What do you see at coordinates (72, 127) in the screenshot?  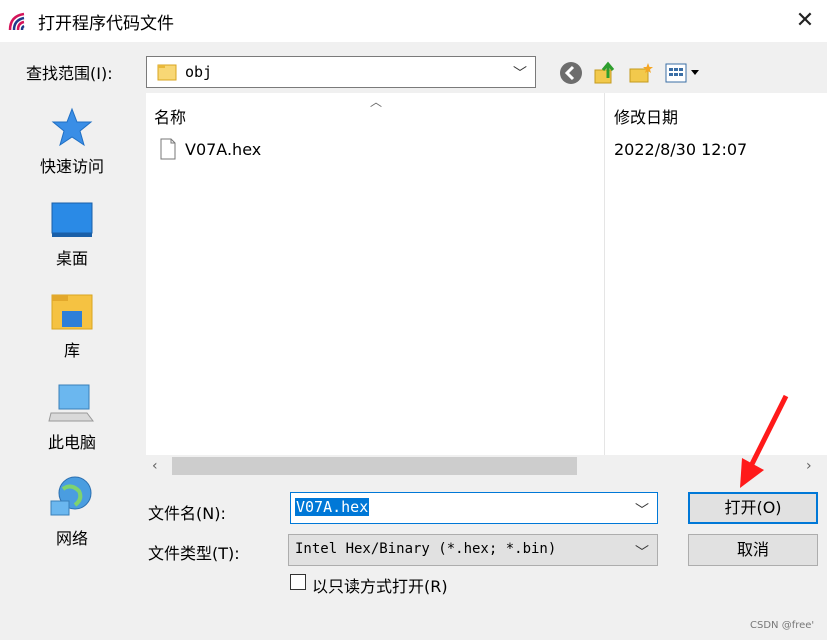 I see `star-icon` at bounding box center [72, 127].